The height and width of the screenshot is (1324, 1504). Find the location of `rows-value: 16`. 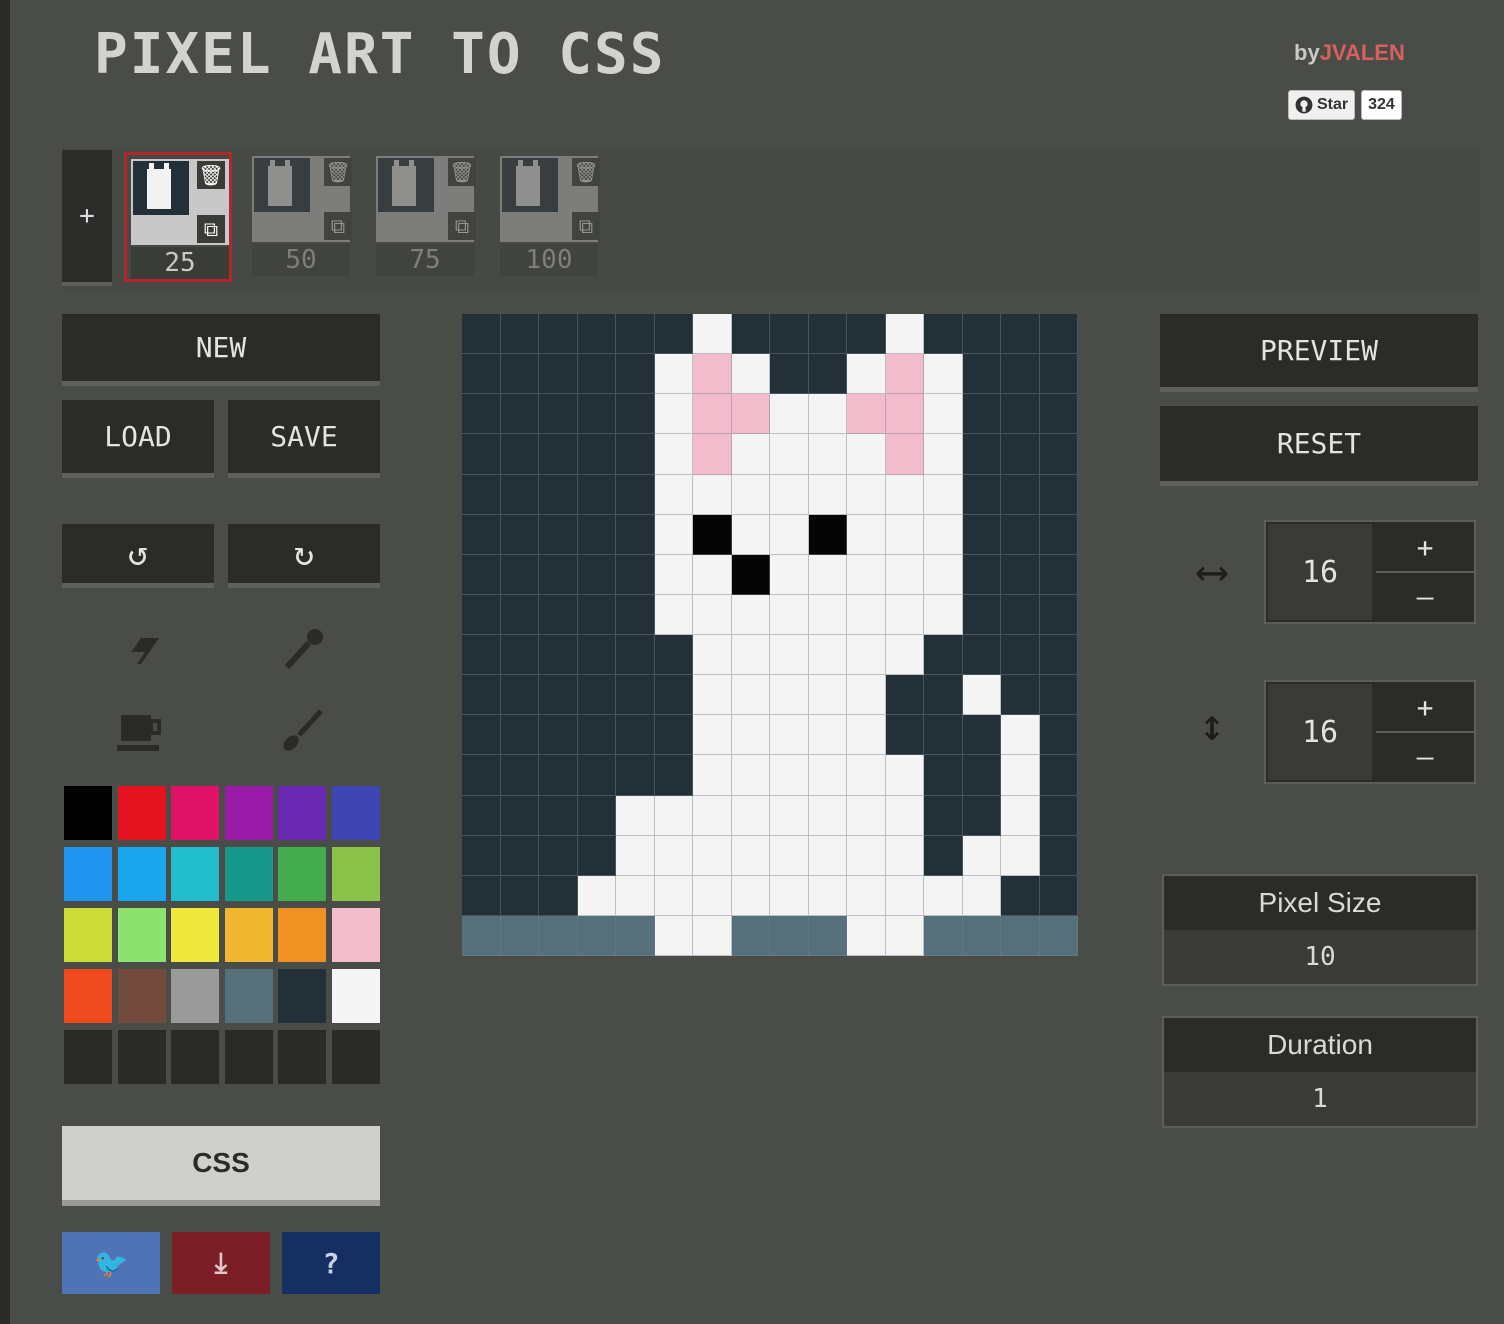

rows-value: 16 is located at coordinates (1320, 732).